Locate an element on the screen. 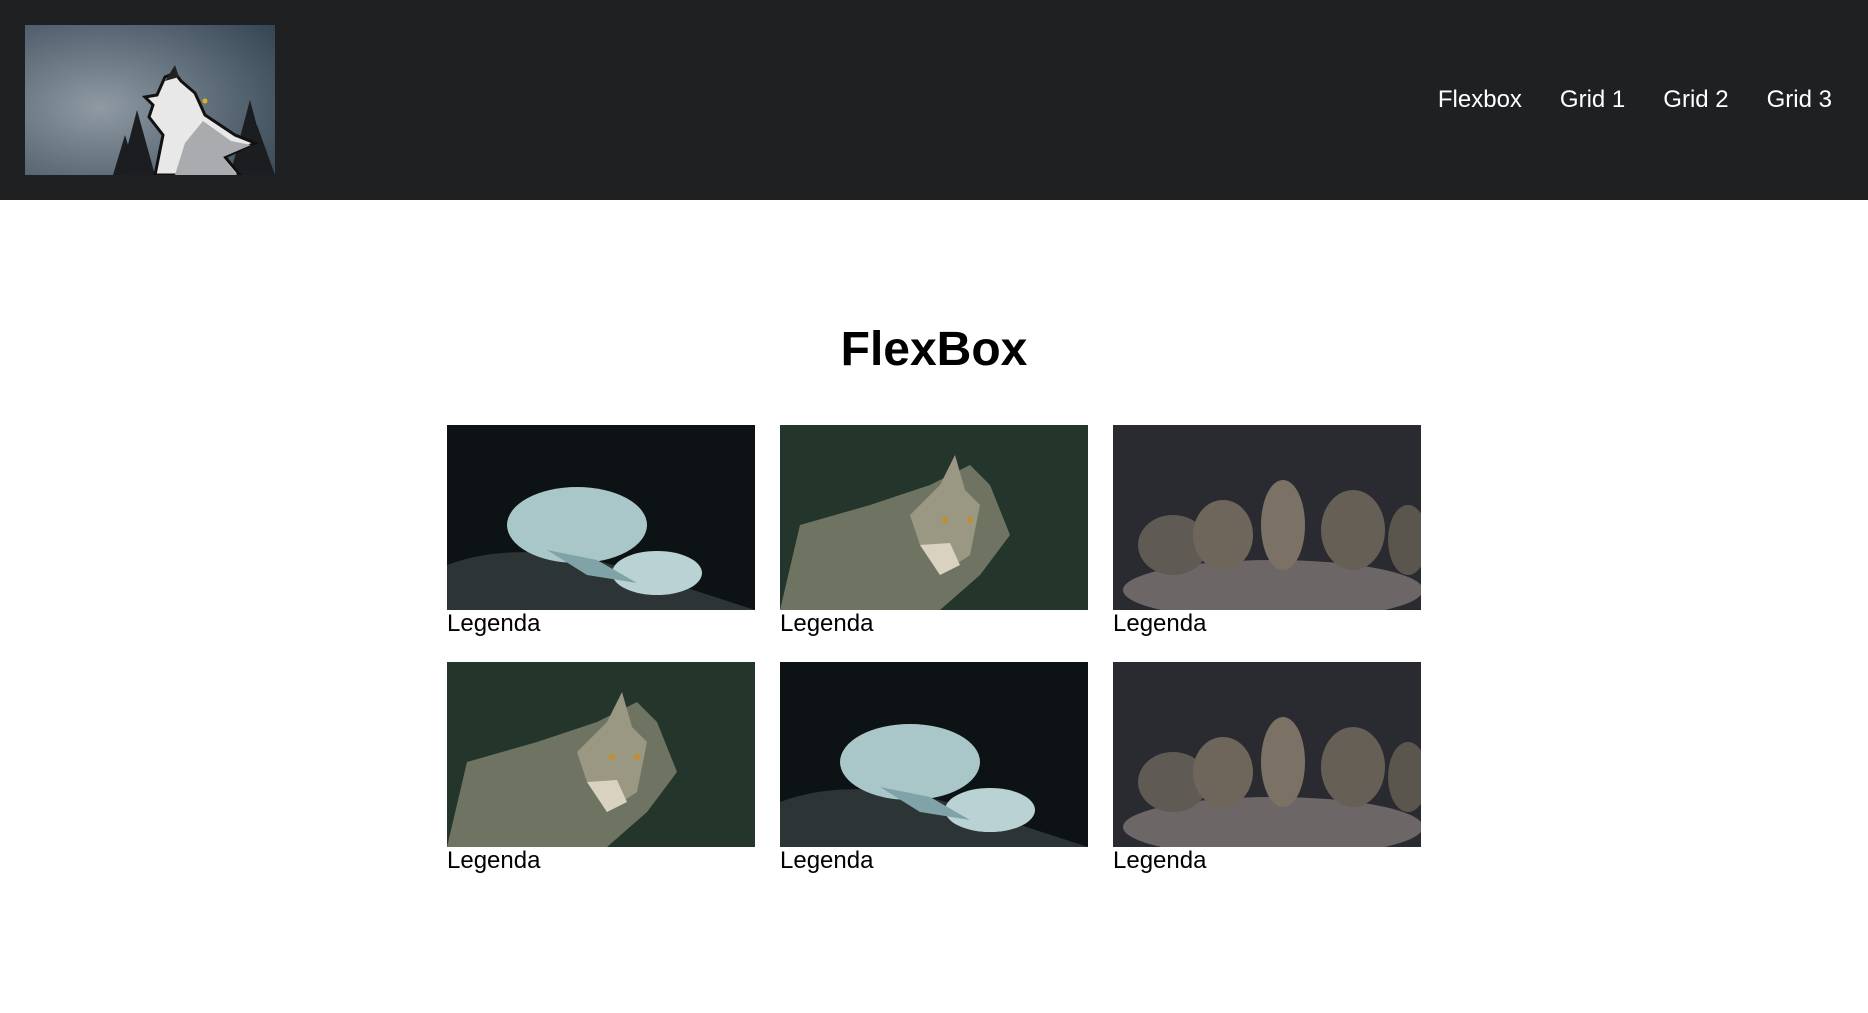  howling-wolf-icon is located at coordinates (150, 100).